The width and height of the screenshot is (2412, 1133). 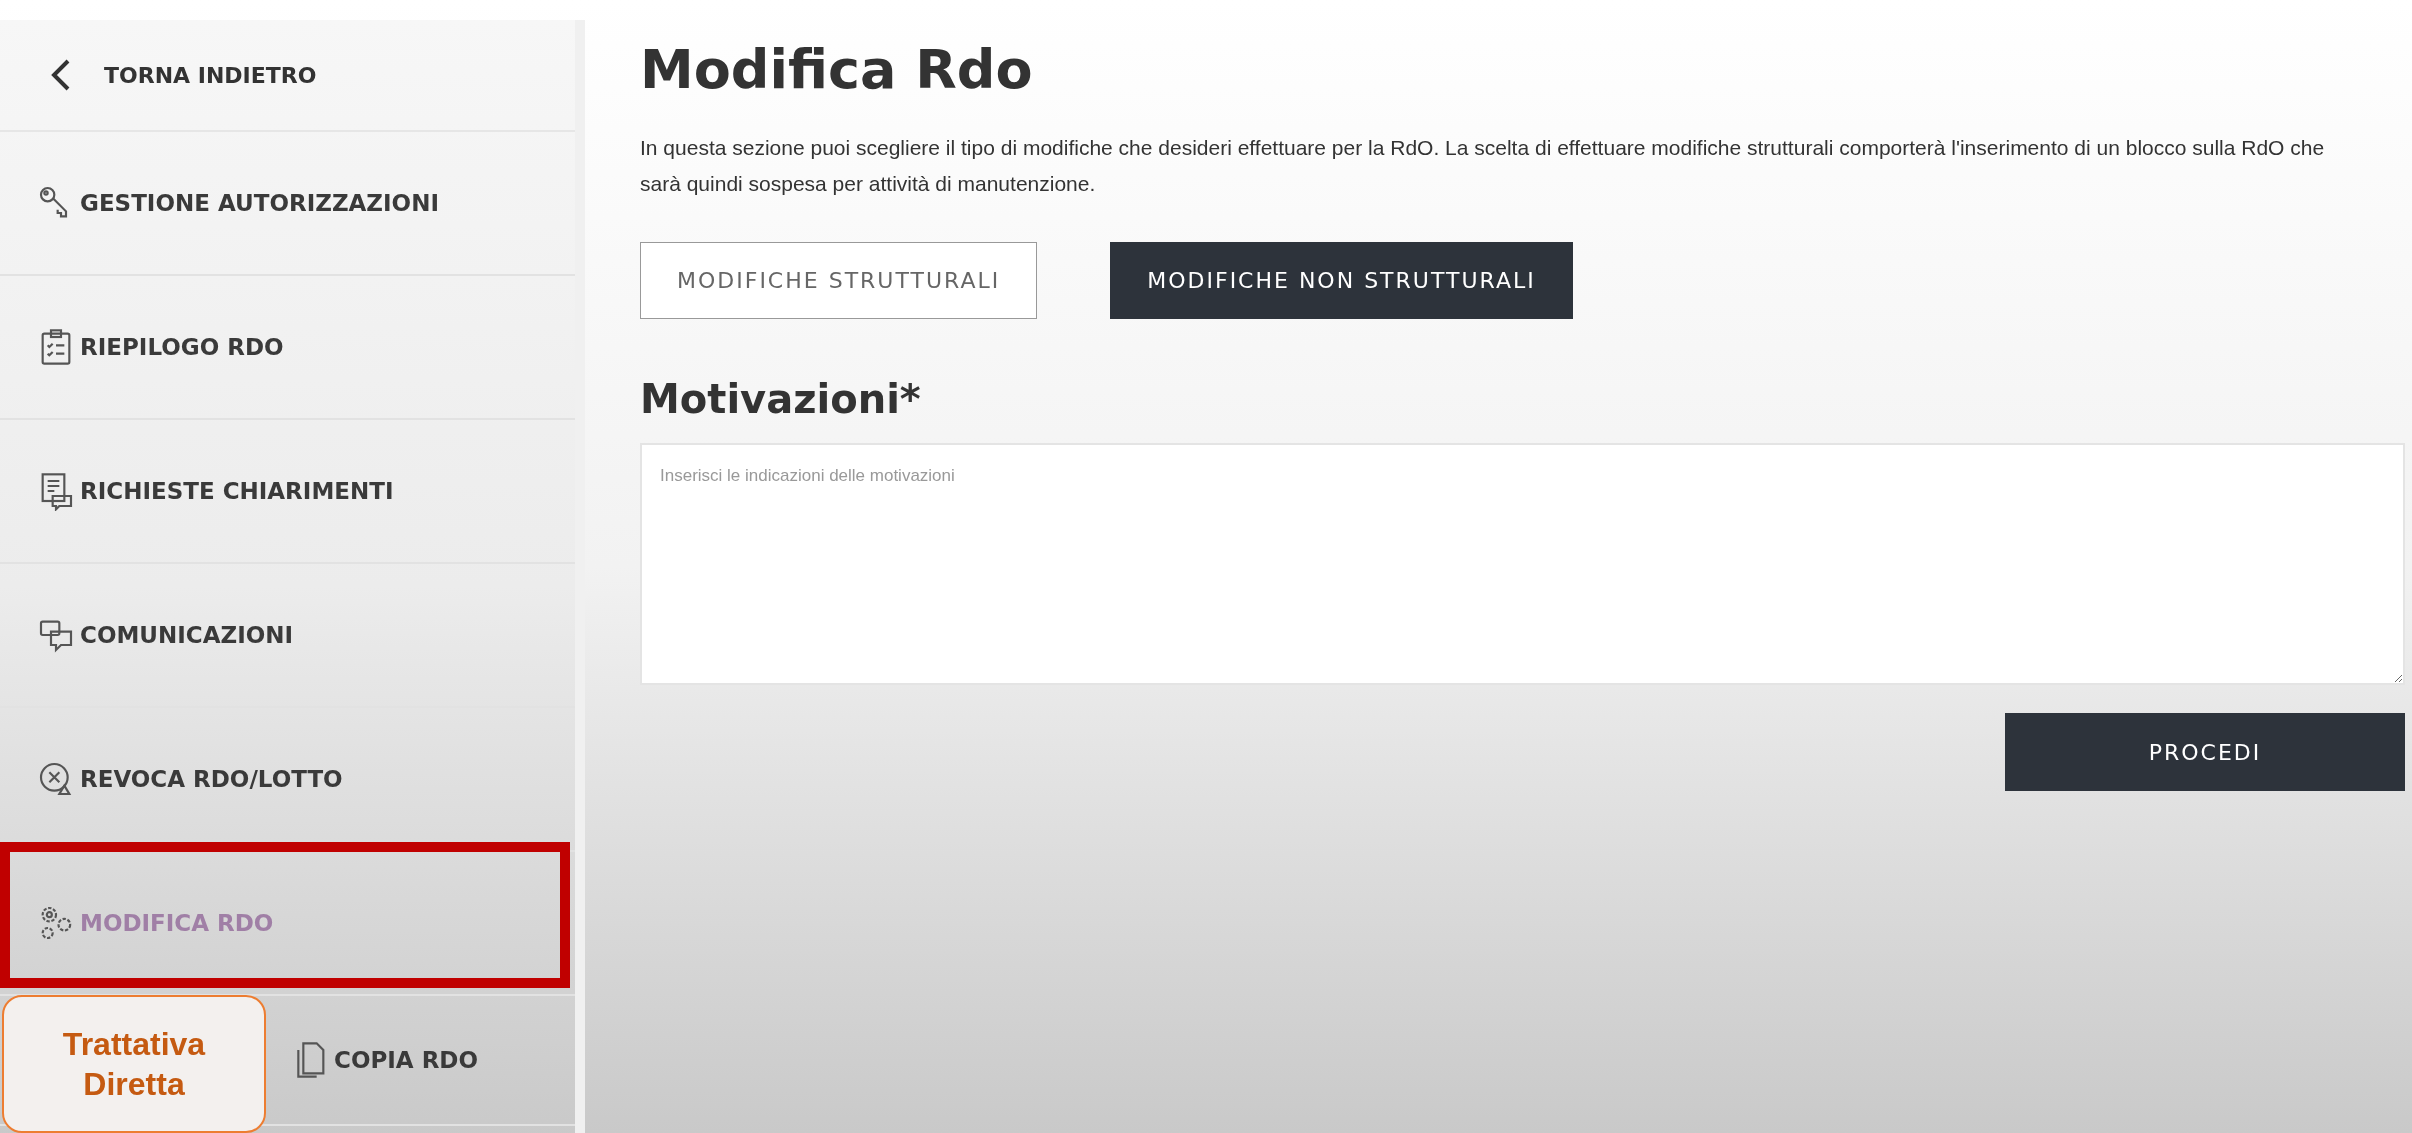 I want to click on chevron-left-icon, so click(x=61, y=75).